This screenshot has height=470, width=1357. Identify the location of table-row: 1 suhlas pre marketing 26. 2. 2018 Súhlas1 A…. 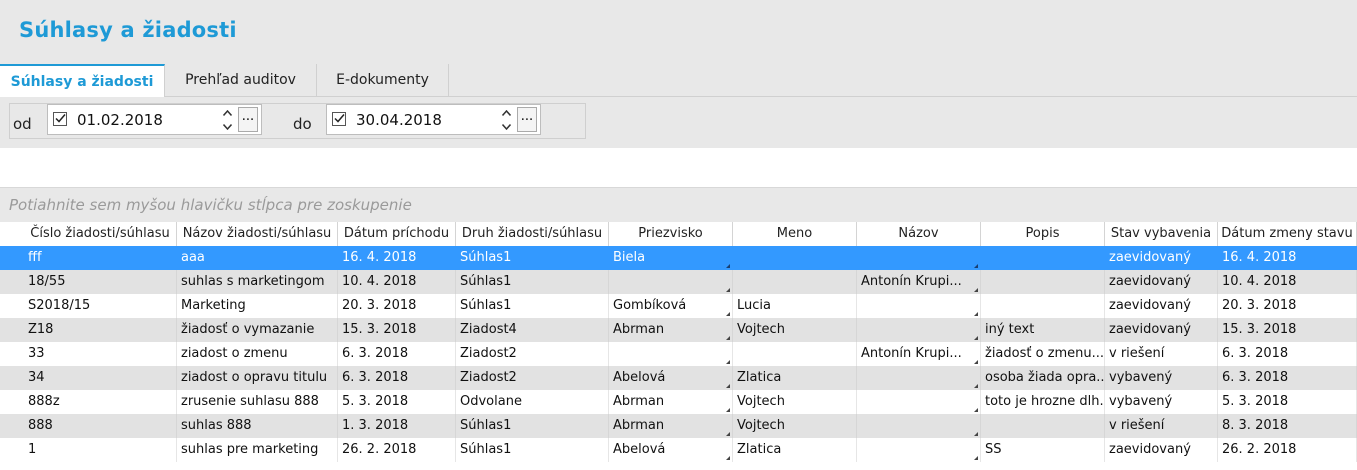
(678, 450).